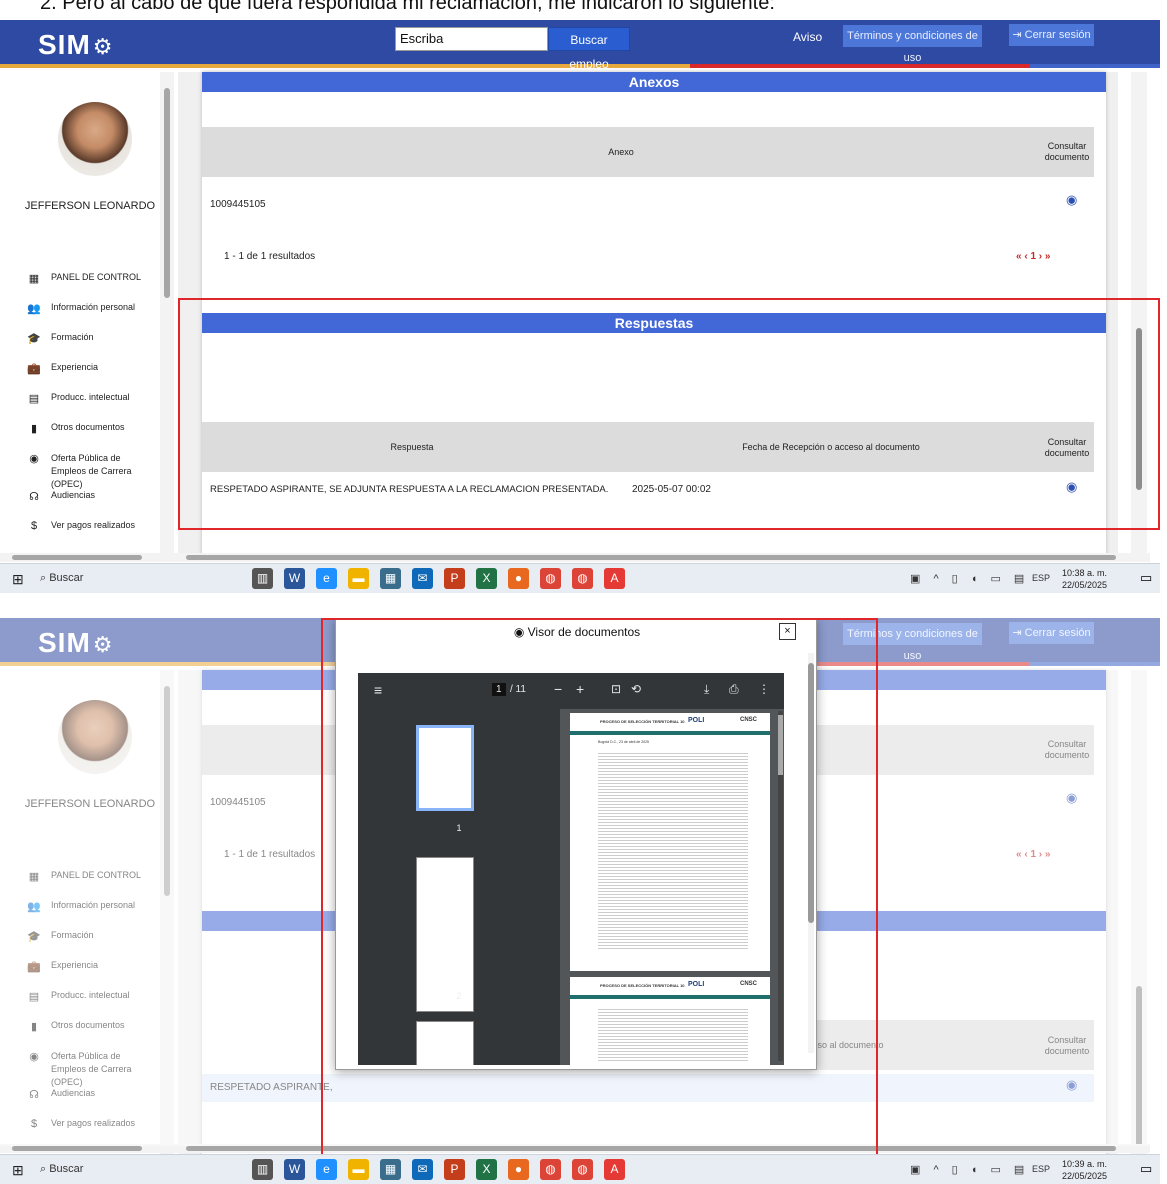 Image resolution: width=1167 pixels, height=1184 pixels. I want to click on consultar-column-header: Consultar documento, so click(1067, 152).